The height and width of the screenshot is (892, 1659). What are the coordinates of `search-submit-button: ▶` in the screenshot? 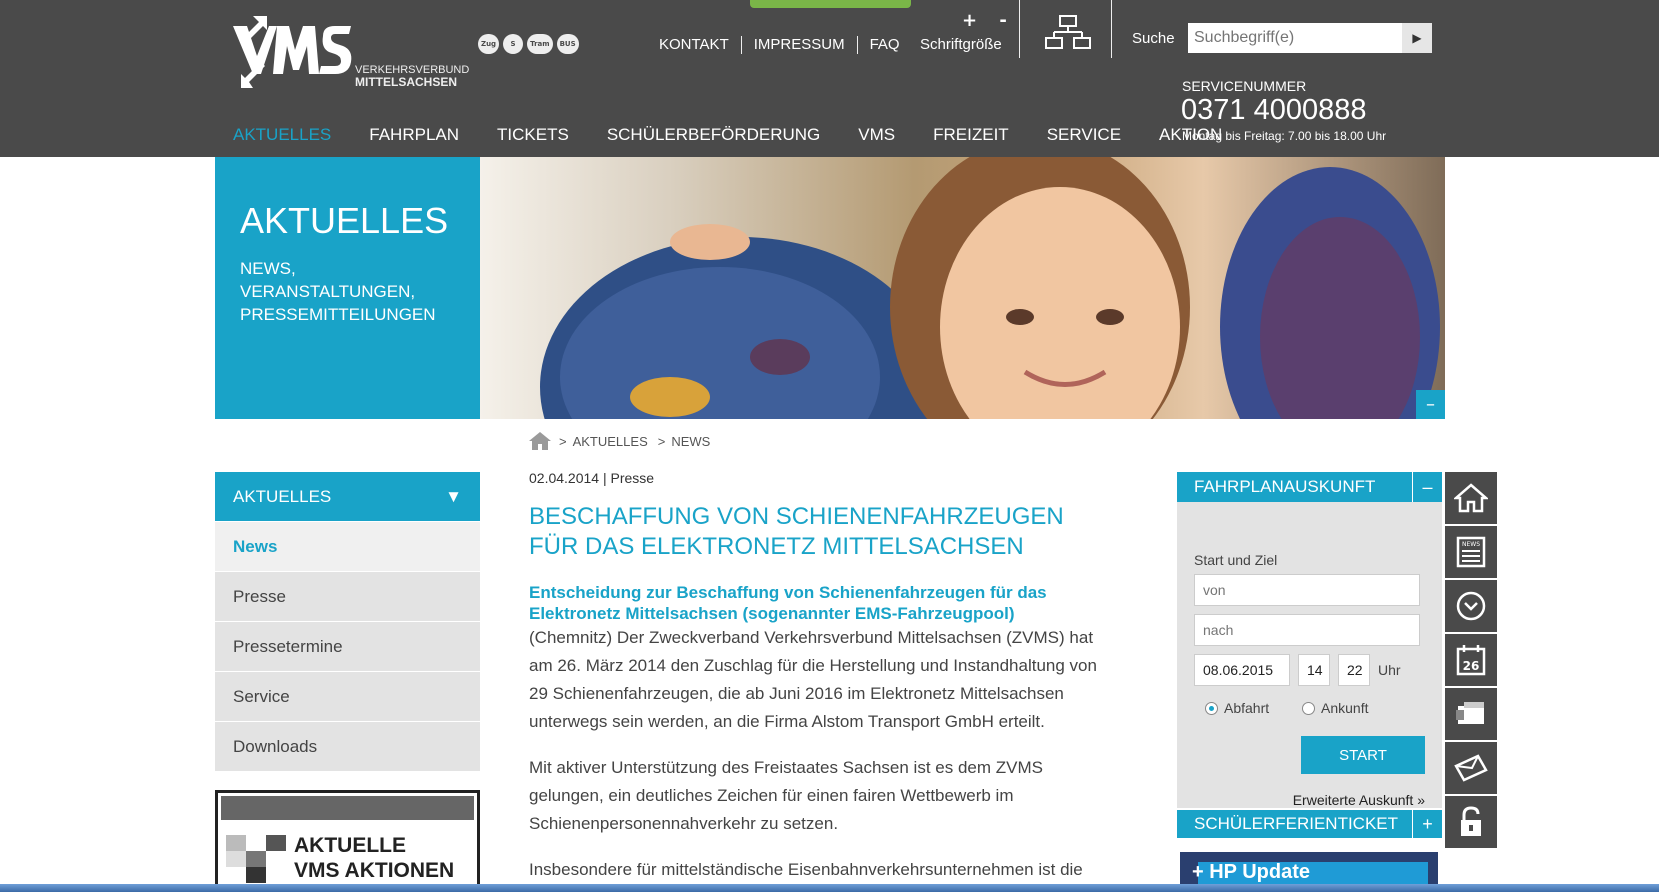 It's located at (1417, 38).